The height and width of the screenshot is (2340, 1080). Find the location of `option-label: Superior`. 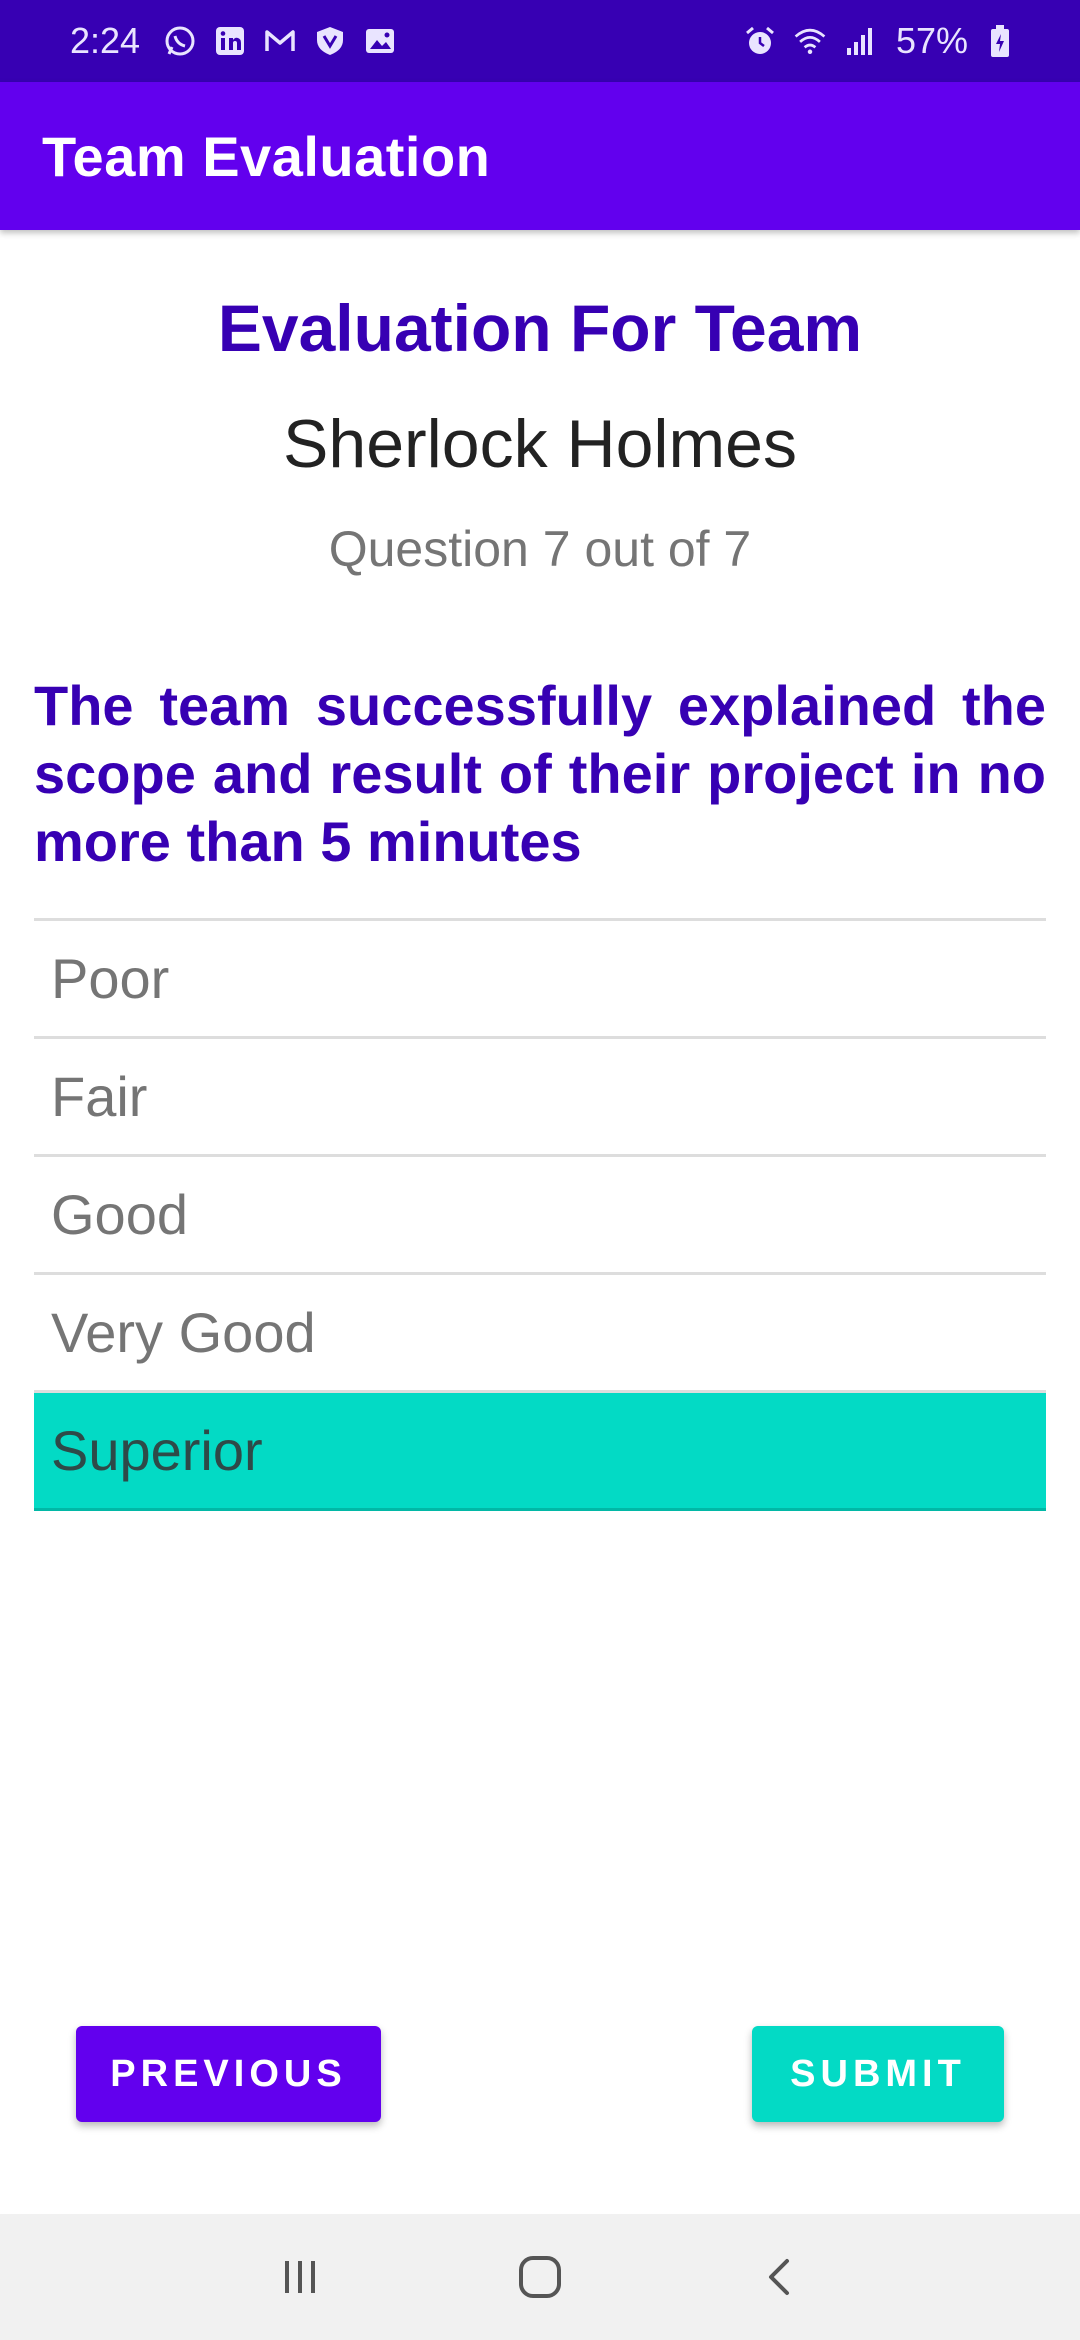

option-label: Superior is located at coordinates (157, 1450).